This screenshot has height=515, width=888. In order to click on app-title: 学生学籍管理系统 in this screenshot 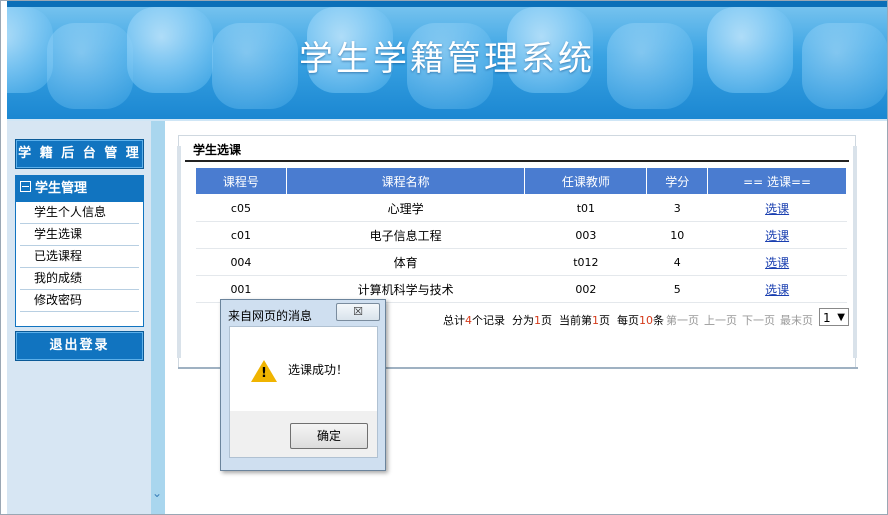, I will do `click(447, 59)`.